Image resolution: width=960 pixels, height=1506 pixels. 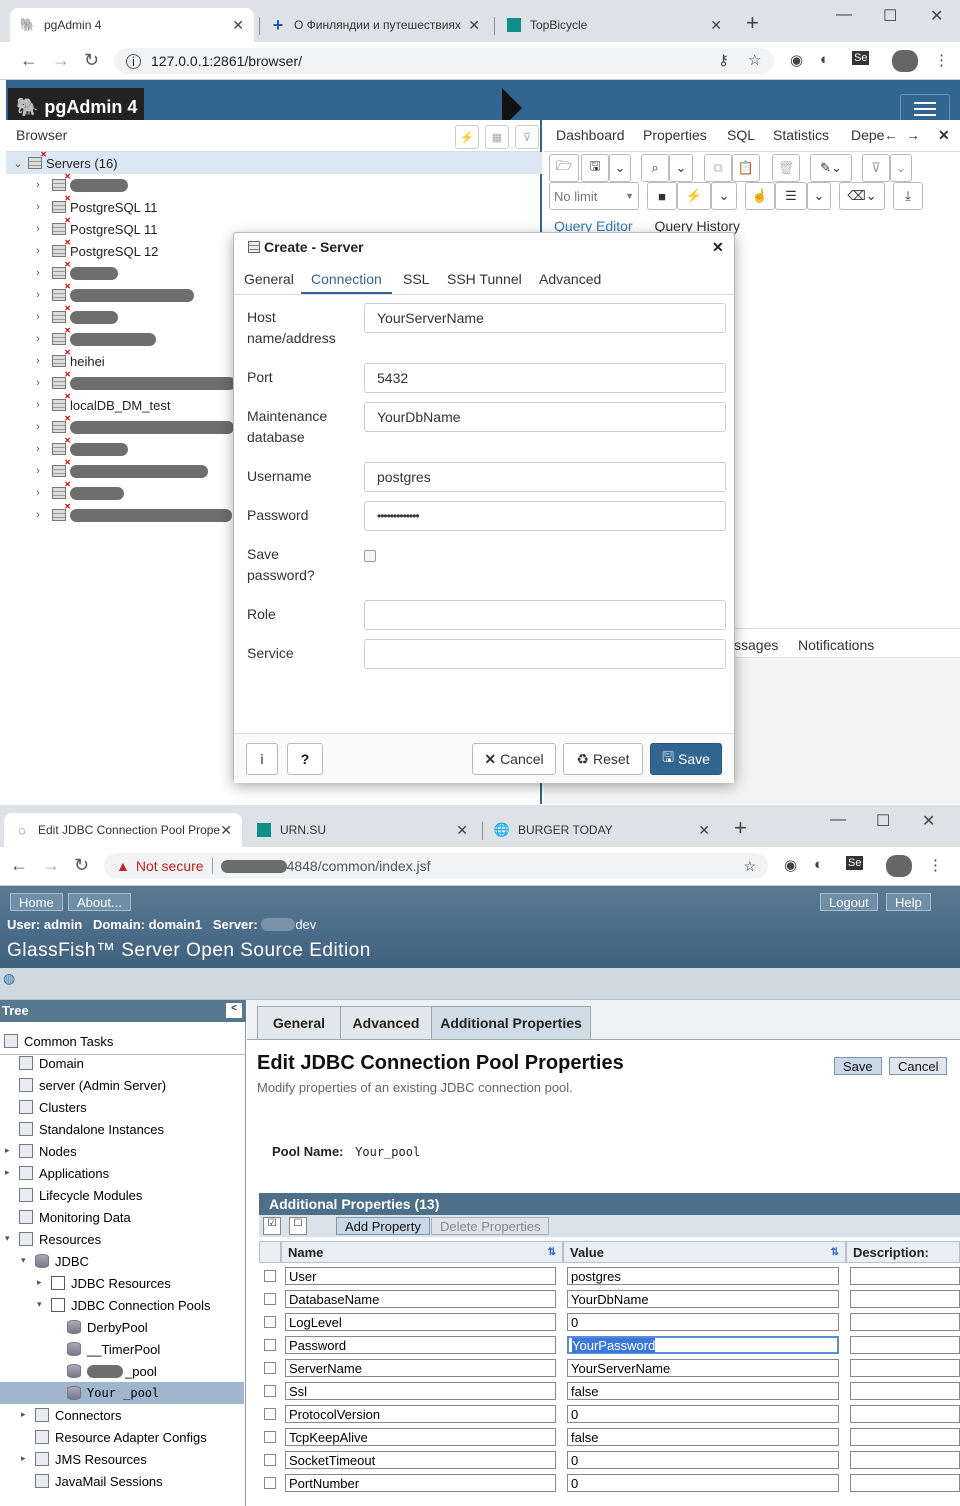 I want to click on host-input: YourServerName, so click(x=545, y=318).